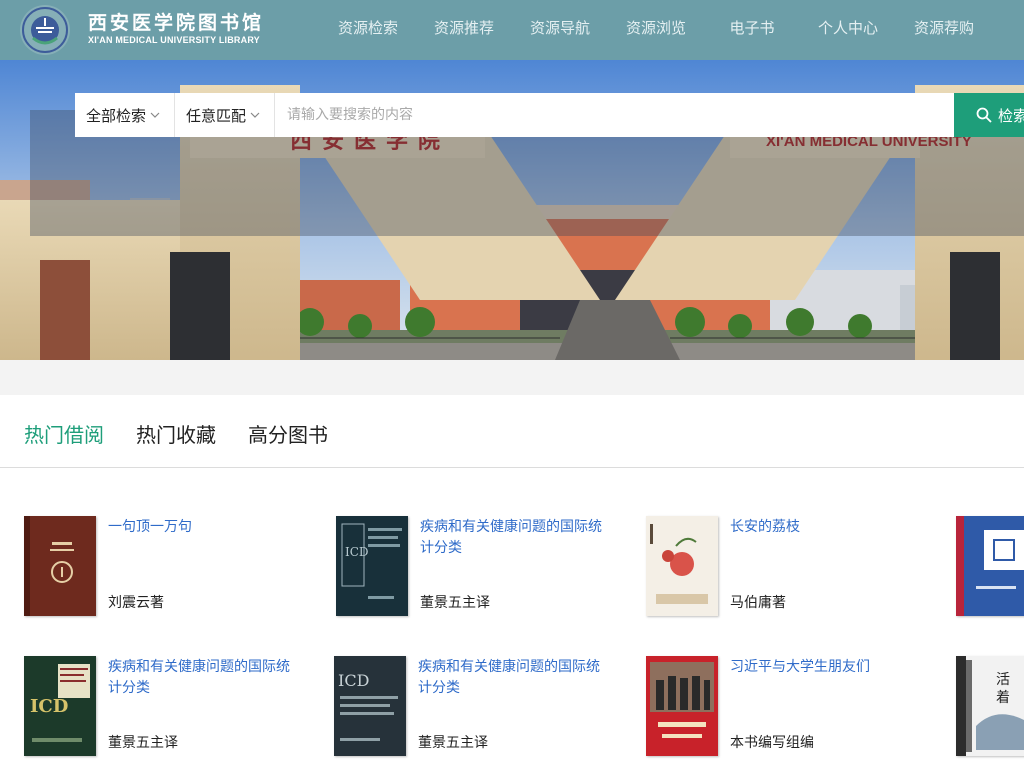 The width and height of the screenshot is (1024, 768). I want to click on search-icon, so click(984, 115).